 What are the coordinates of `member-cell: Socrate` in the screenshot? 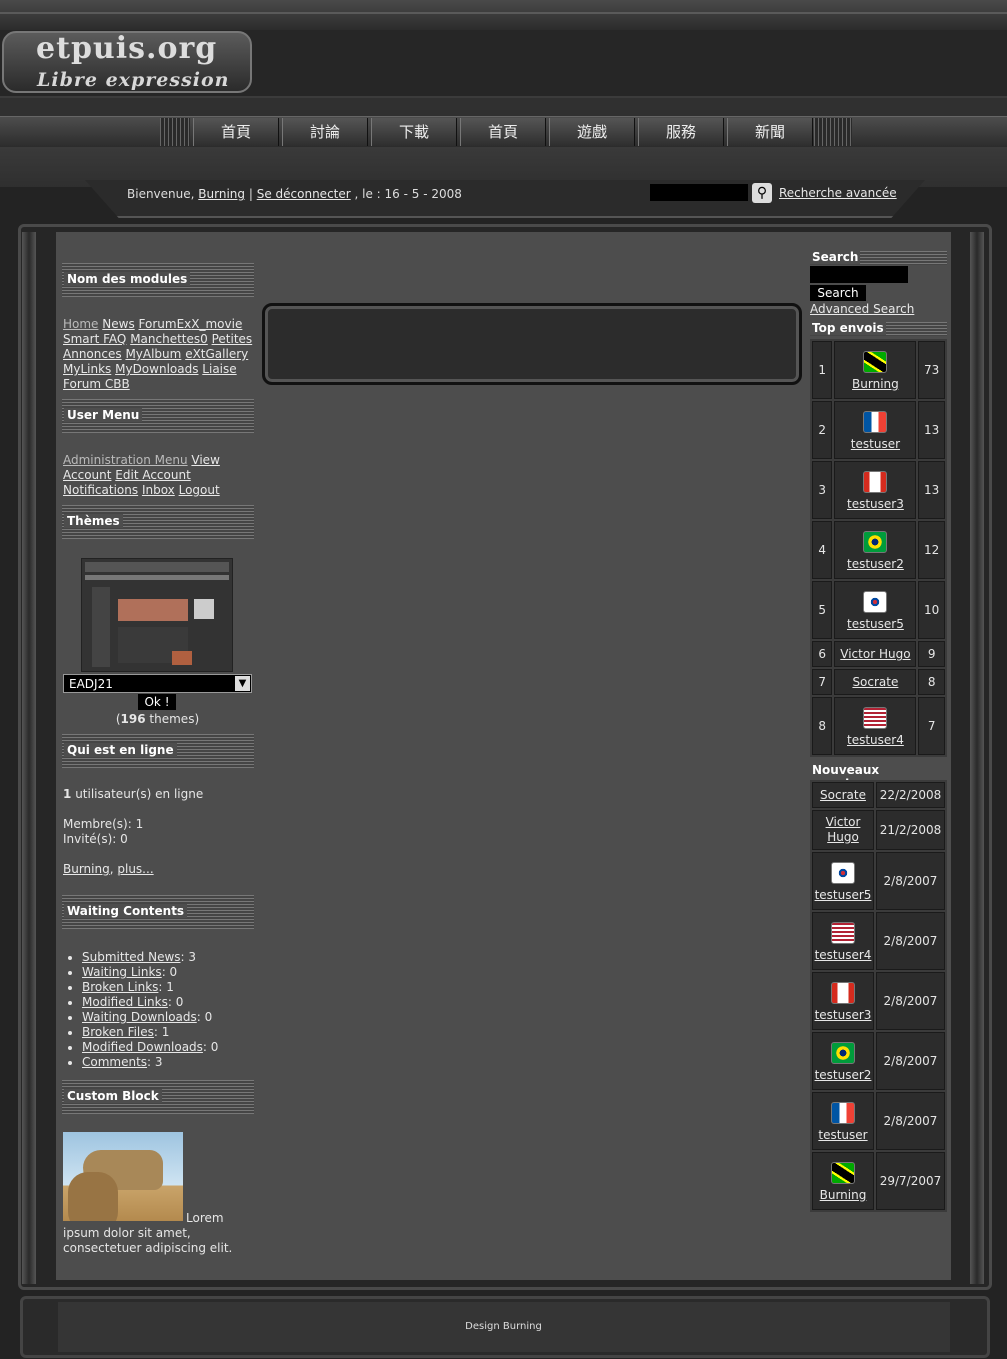 It's located at (843, 795).